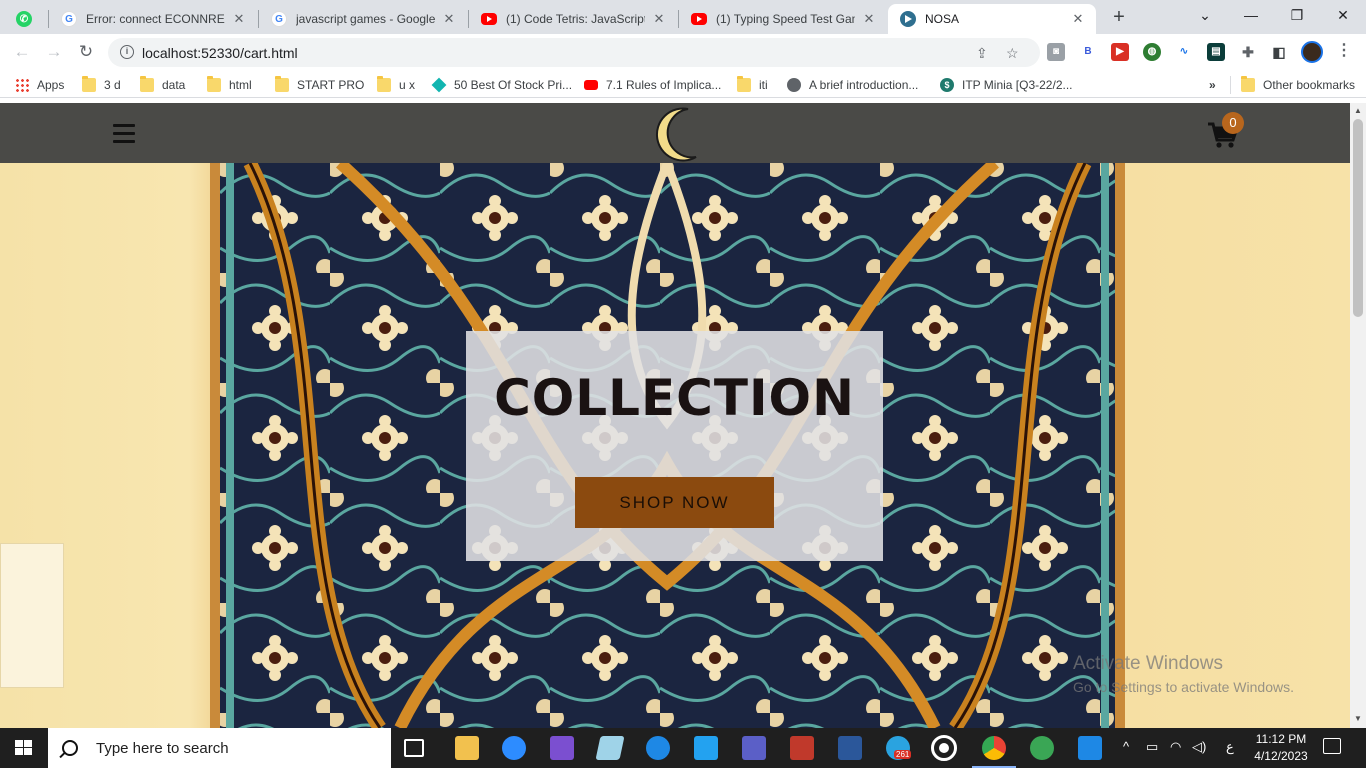 The height and width of the screenshot is (768, 1366). I want to click on whatsapp-icon: ✆, so click(24, 19).